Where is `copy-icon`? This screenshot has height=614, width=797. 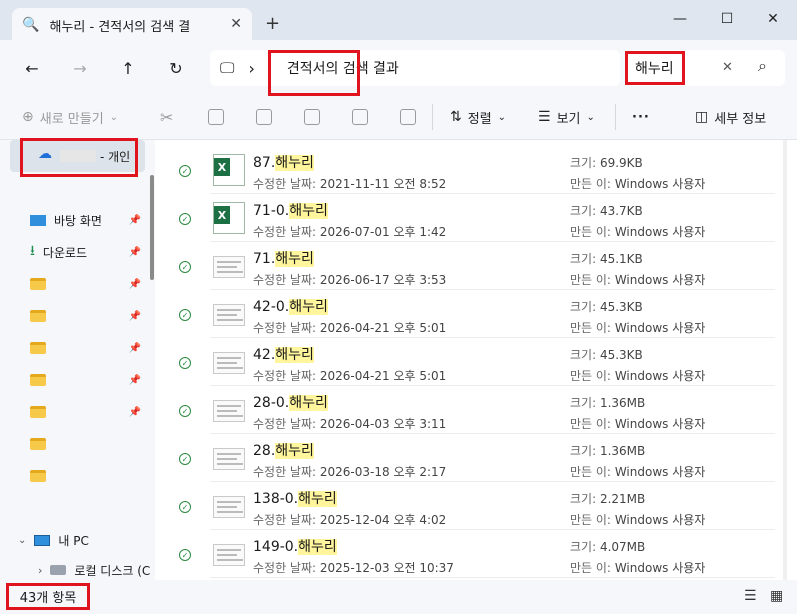 copy-icon is located at coordinates (216, 117).